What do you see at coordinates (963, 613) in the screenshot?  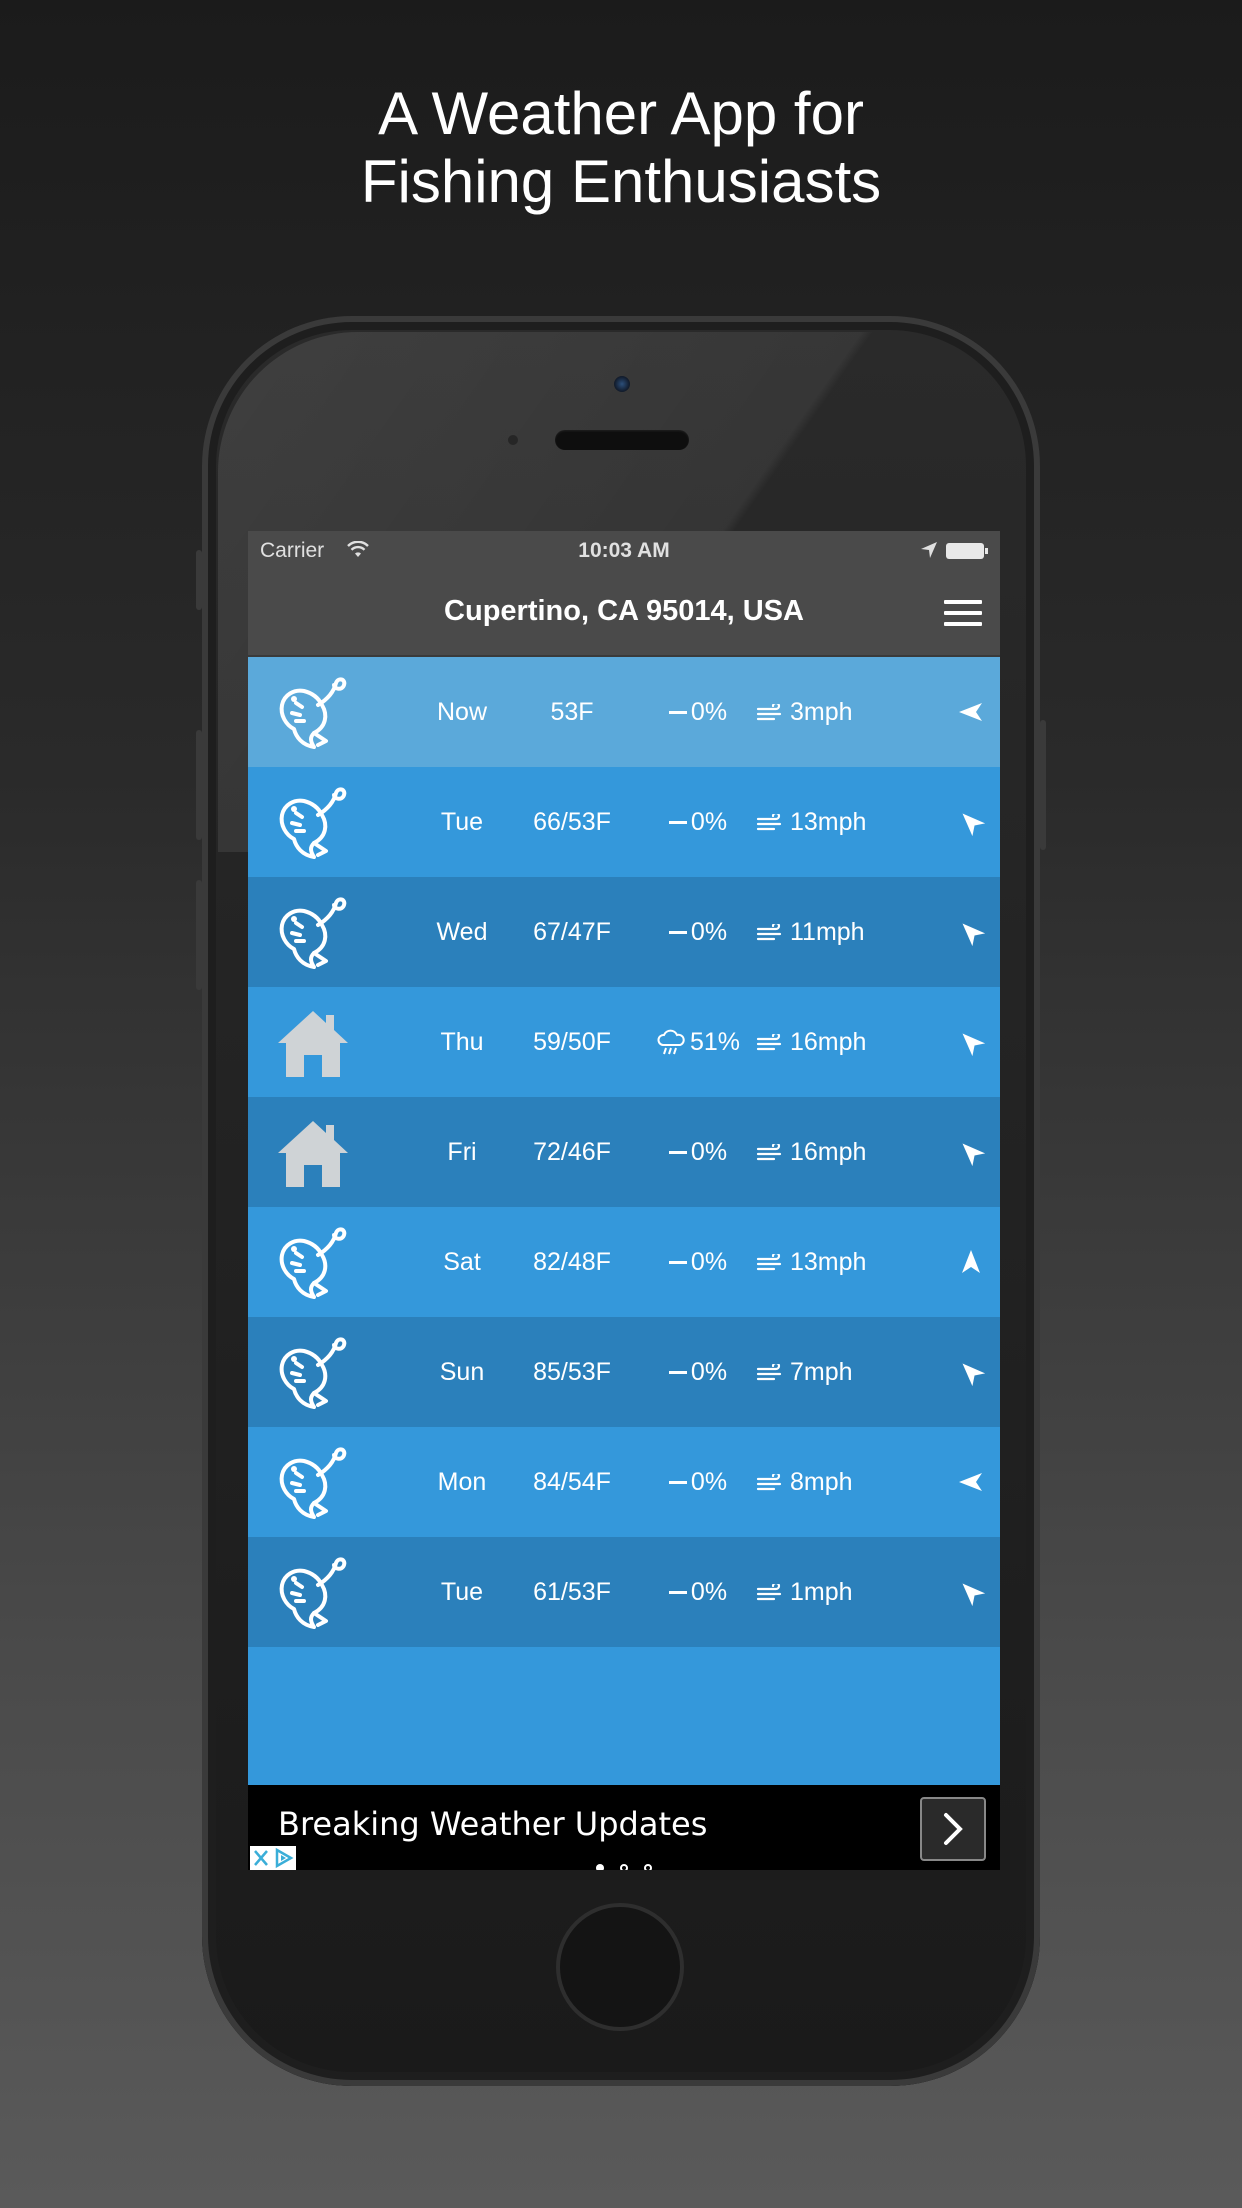 I see `hamburger-menu-icon` at bounding box center [963, 613].